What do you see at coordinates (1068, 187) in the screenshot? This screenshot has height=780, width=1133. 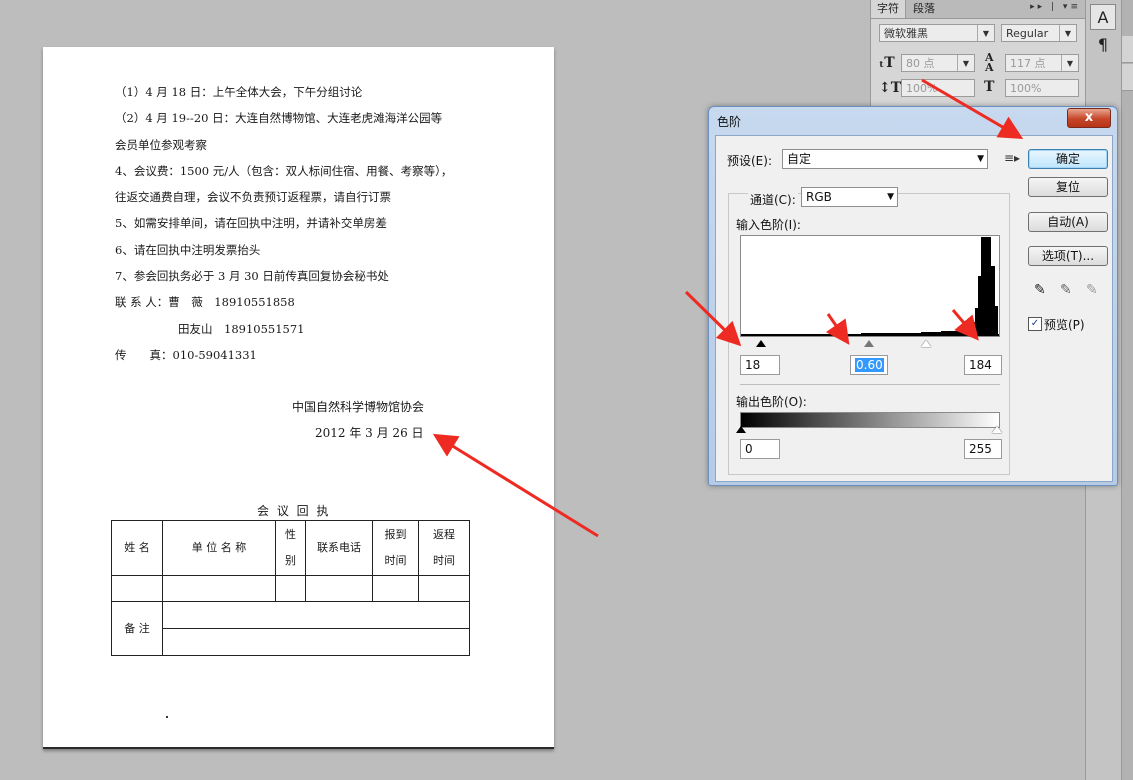 I see `reset-button: 复位` at bounding box center [1068, 187].